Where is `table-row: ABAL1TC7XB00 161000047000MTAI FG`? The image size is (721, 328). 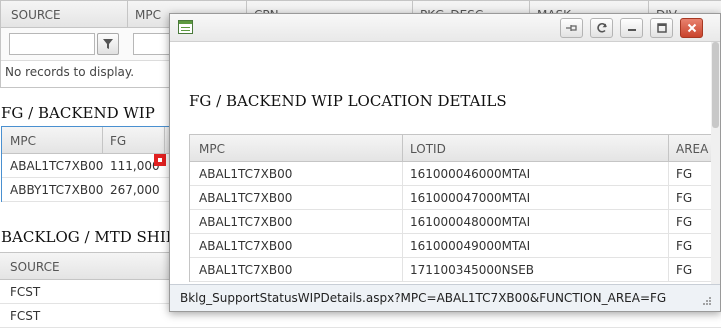 table-row: ABAL1TC7XB00 161000047000MTAI FG is located at coordinates (455, 198).